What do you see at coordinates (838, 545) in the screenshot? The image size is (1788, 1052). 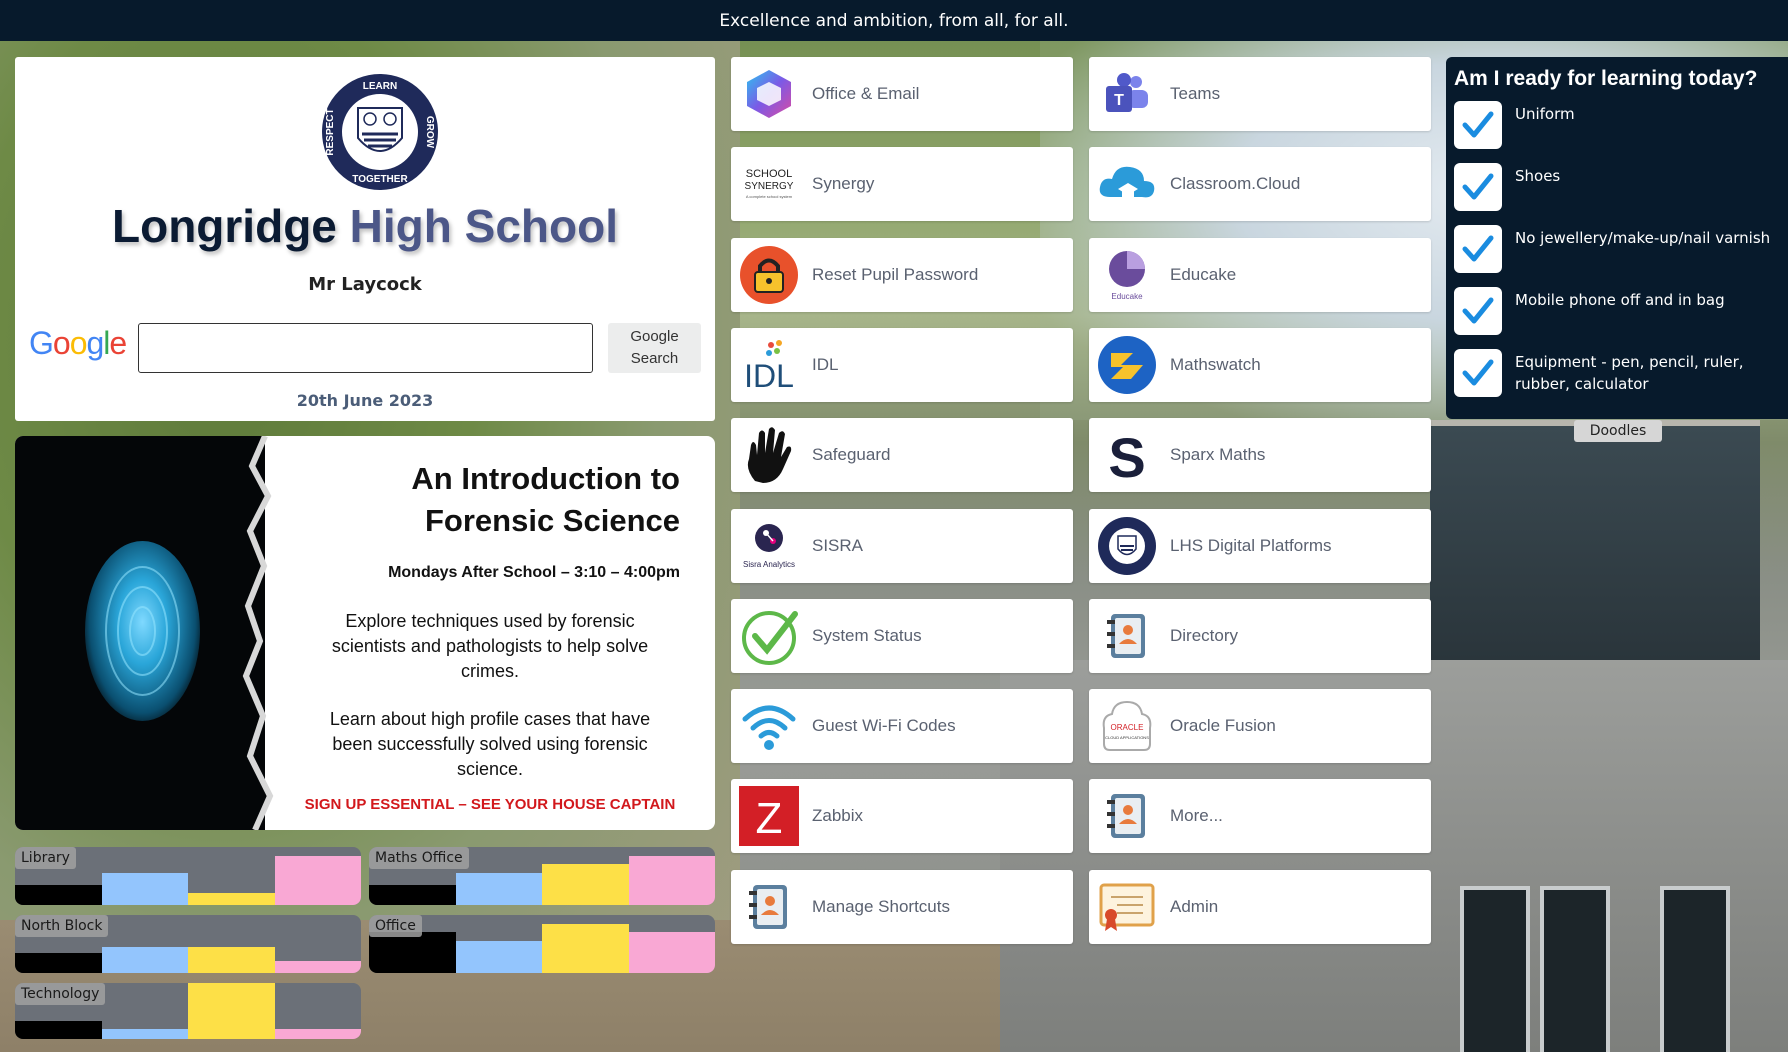 I see `shortcut-label: SISRA` at bounding box center [838, 545].